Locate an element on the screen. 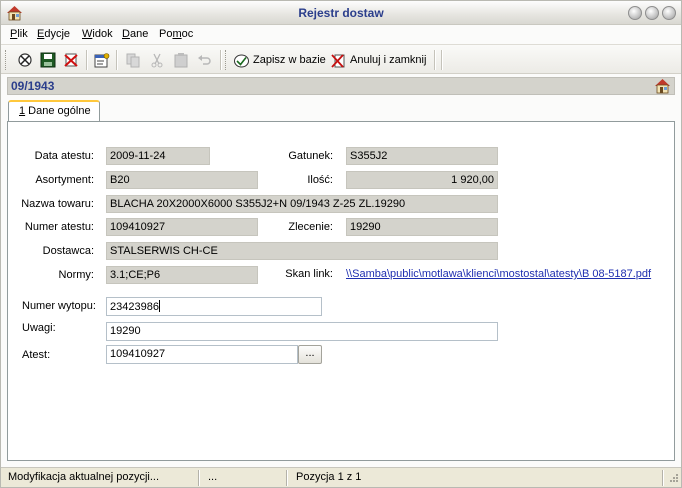 This screenshot has width=682, height=488. clear-filter-icon is located at coordinates (25, 60).